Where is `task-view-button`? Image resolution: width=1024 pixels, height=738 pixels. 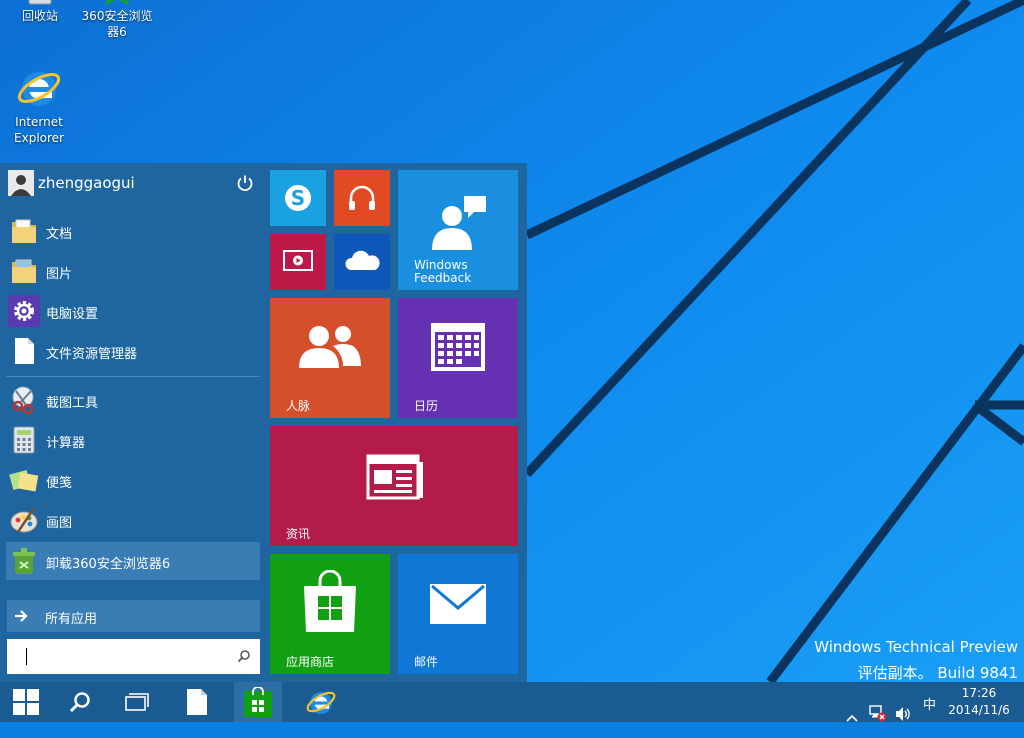
task-view-button is located at coordinates (136, 702).